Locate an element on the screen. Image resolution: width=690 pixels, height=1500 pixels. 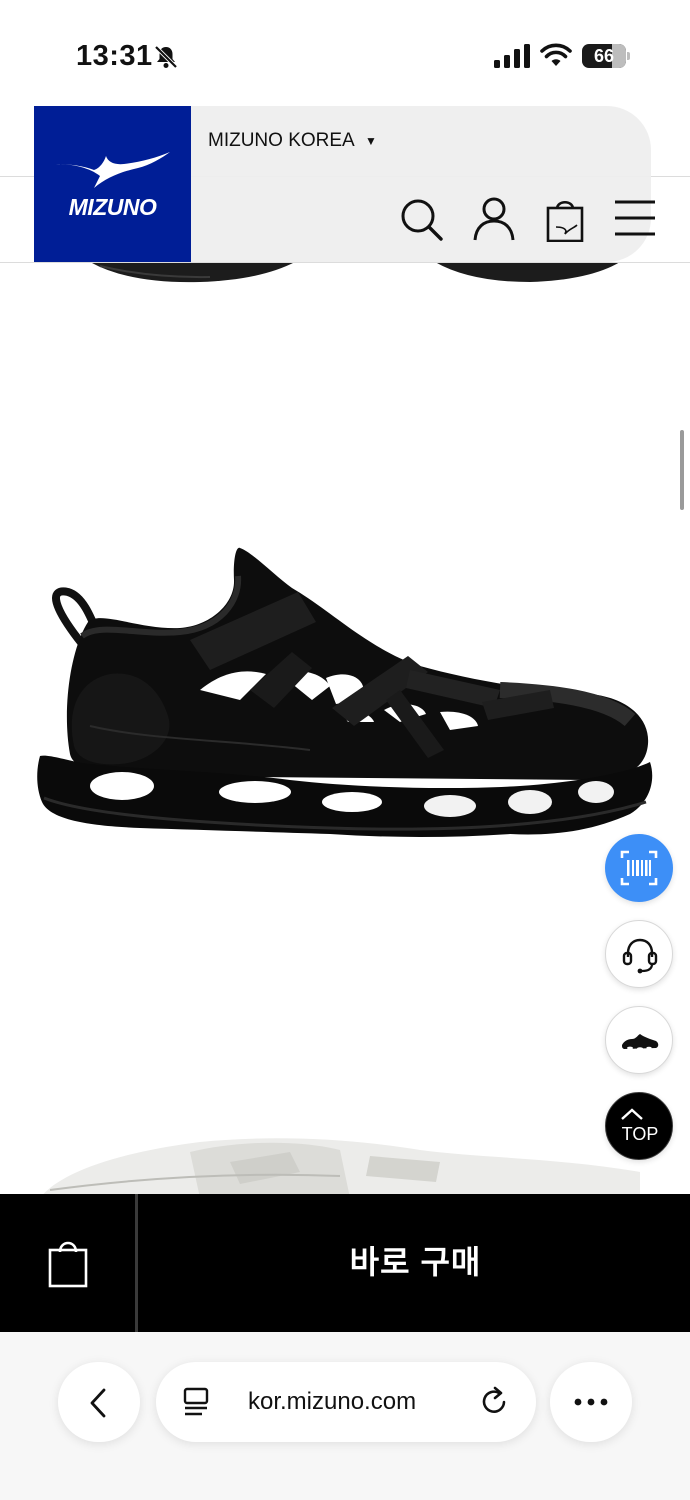
address-bar: kor.mizuno.com is located at coordinates (346, 1402).